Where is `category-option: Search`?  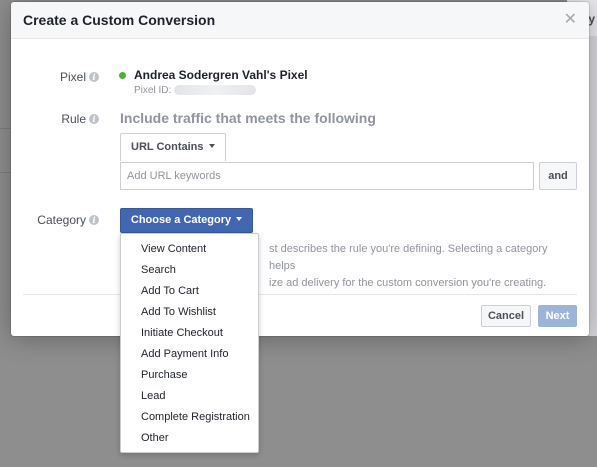
category-option: Search is located at coordinates (189, 270).